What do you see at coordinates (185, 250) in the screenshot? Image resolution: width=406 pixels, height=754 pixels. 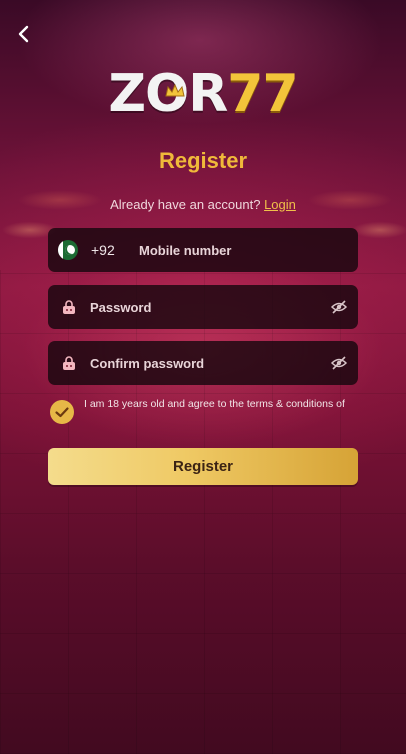 I see `mobile-number-placeholder: Mobile number` at bounding box center [185, 250].